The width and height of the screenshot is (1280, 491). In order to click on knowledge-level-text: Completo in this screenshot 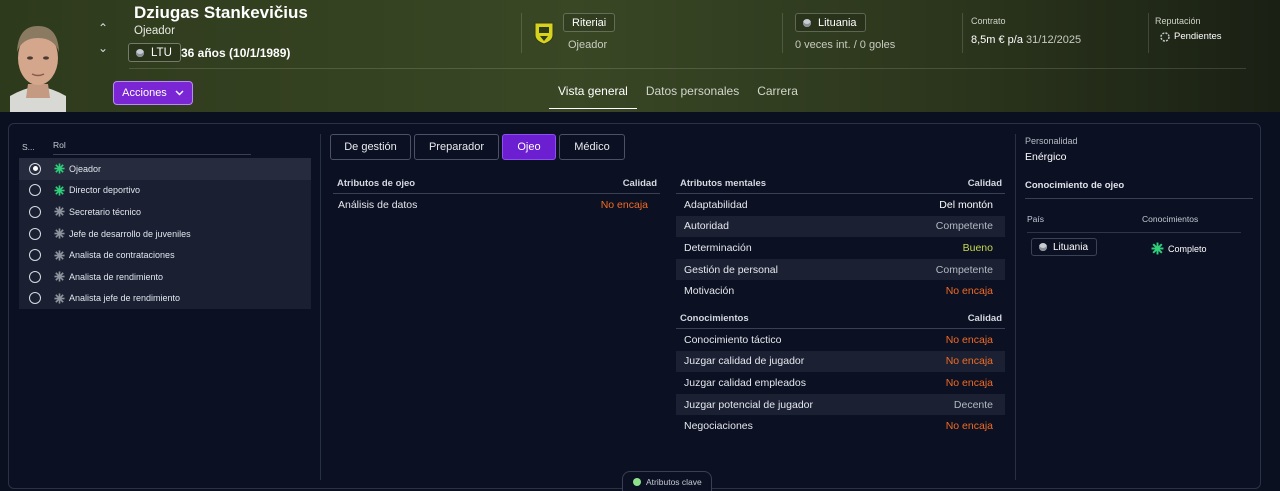, I will do `click(1187, 248)`.